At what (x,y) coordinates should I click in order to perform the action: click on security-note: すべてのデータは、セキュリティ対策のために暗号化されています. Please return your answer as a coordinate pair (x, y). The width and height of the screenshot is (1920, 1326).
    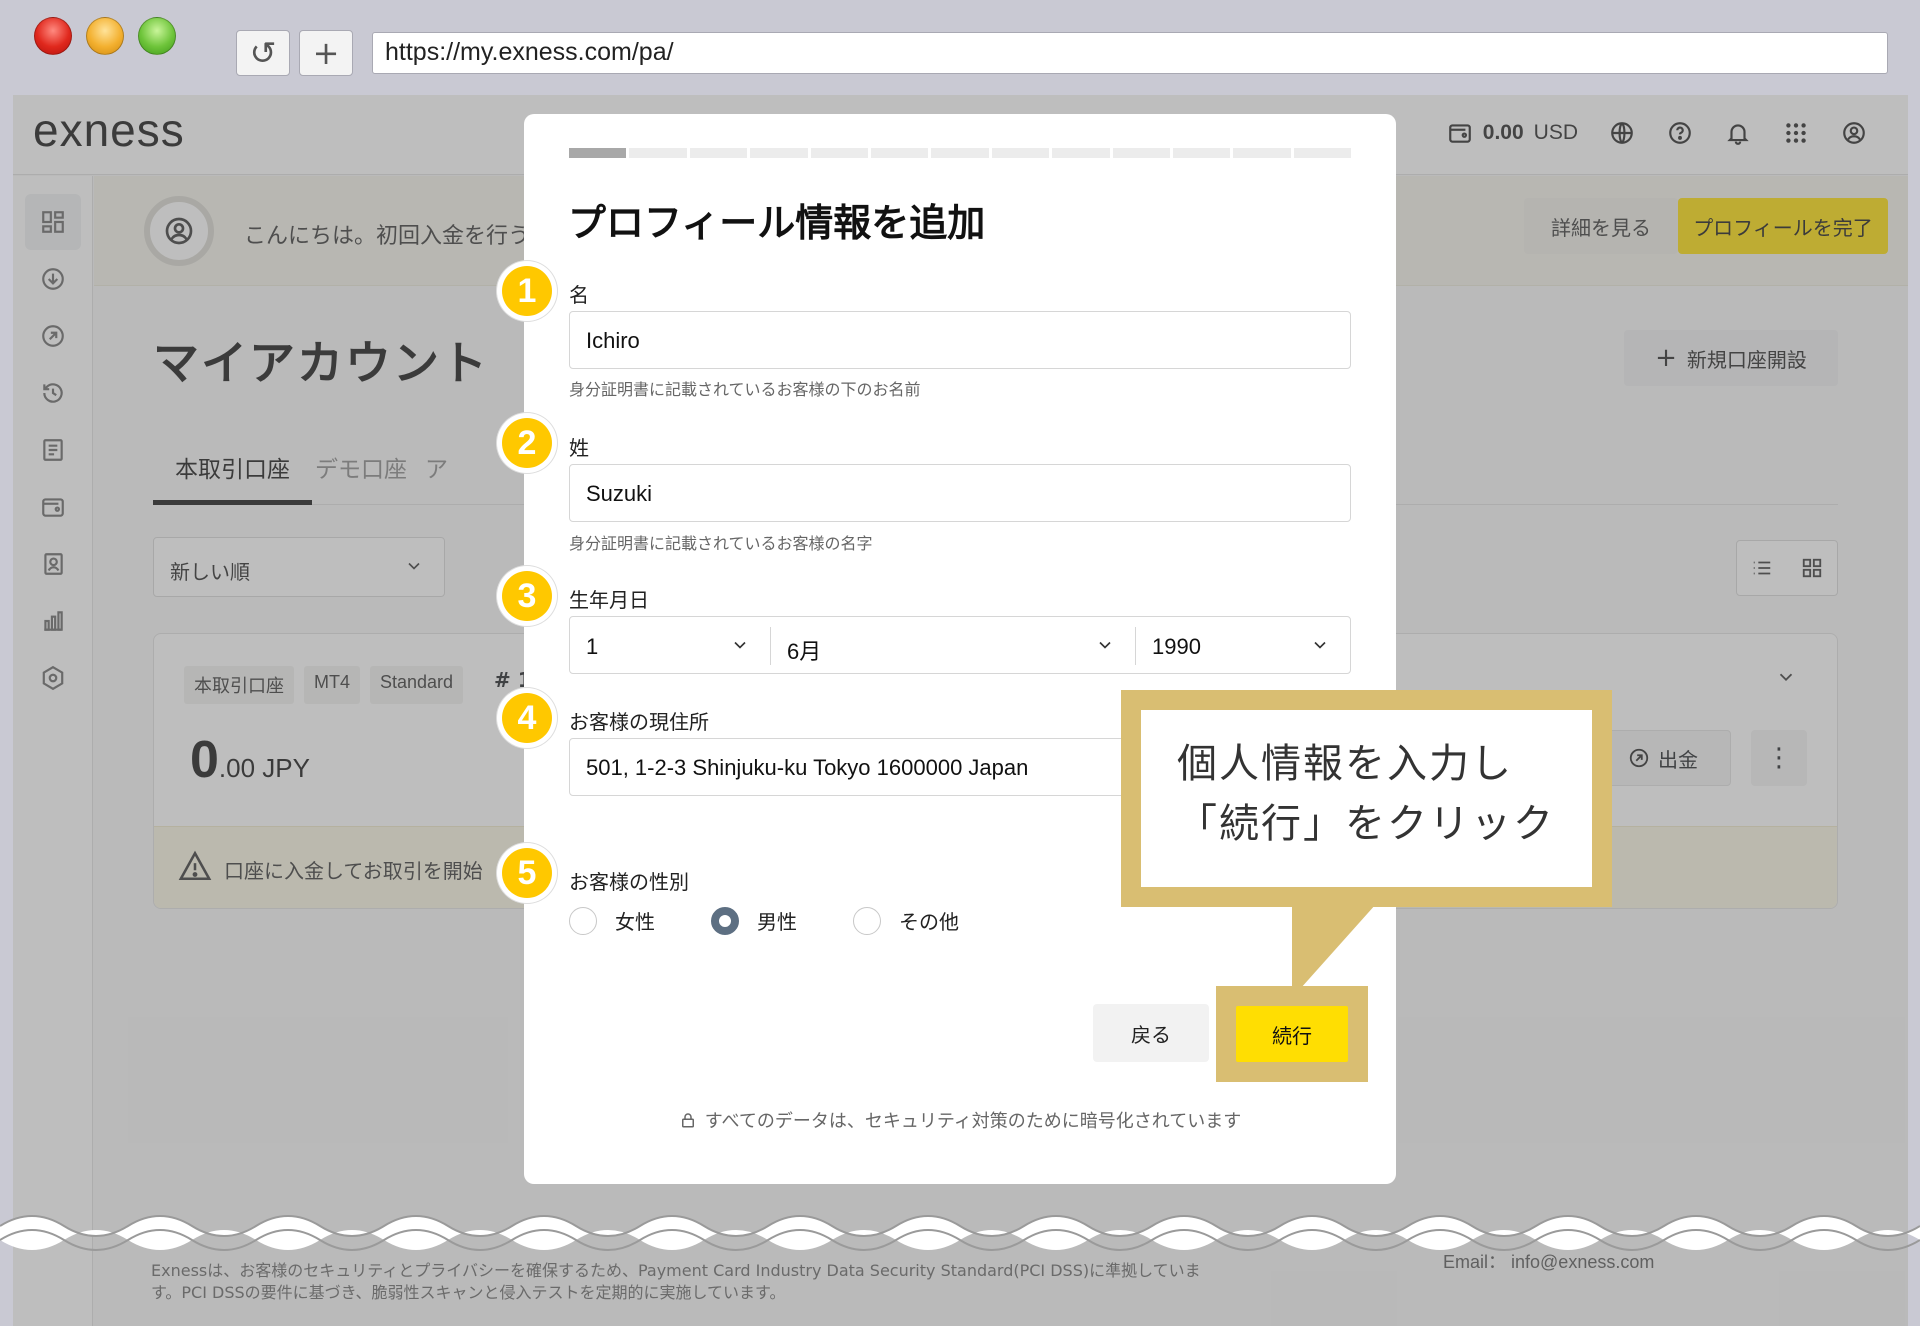
    Looking at the image, I should click on (960, 1120).